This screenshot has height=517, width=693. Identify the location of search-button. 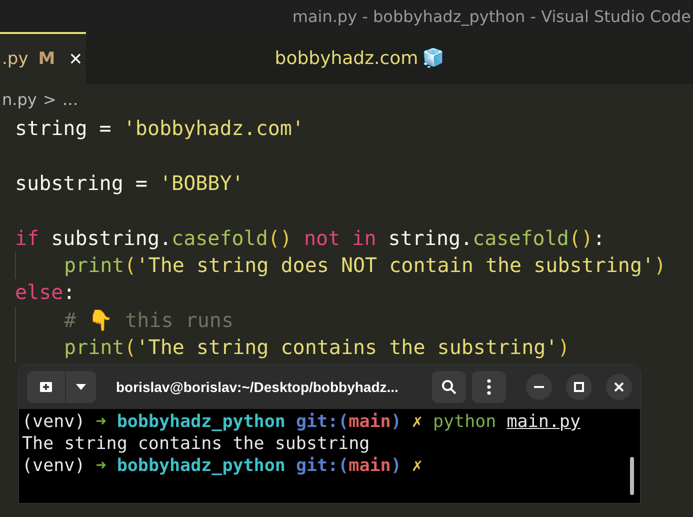
(449, 387).